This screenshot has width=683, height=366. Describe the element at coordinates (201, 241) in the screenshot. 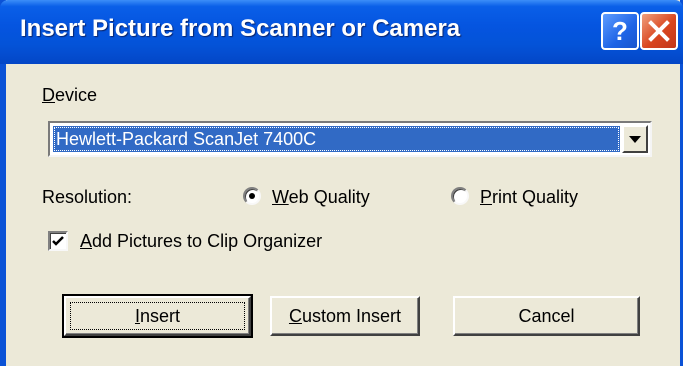

I see `add-to-clip-organizer-label: Add Pictures to Clip Organizer` at that location.